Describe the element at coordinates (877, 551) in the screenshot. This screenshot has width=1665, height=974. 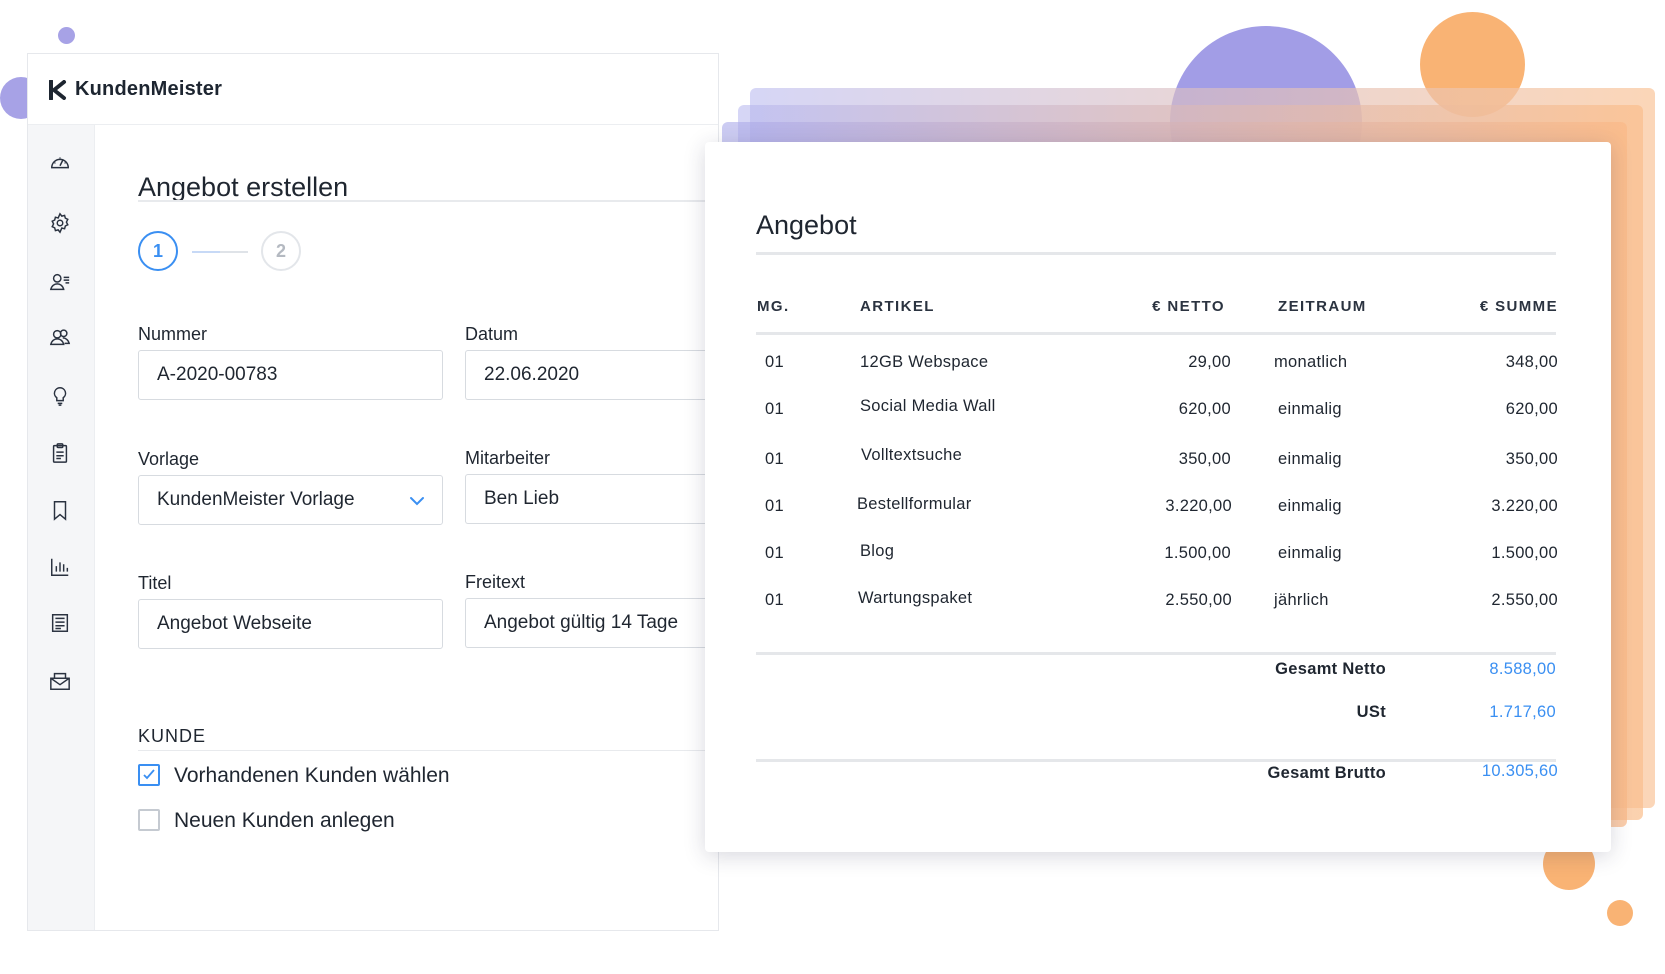
I see `row-item: Blog` at that location.